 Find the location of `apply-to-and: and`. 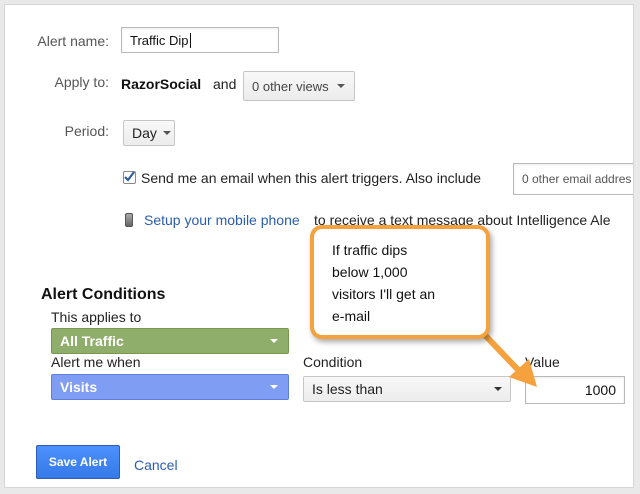

apply-to-and: and is located at coordinates (225, 84).